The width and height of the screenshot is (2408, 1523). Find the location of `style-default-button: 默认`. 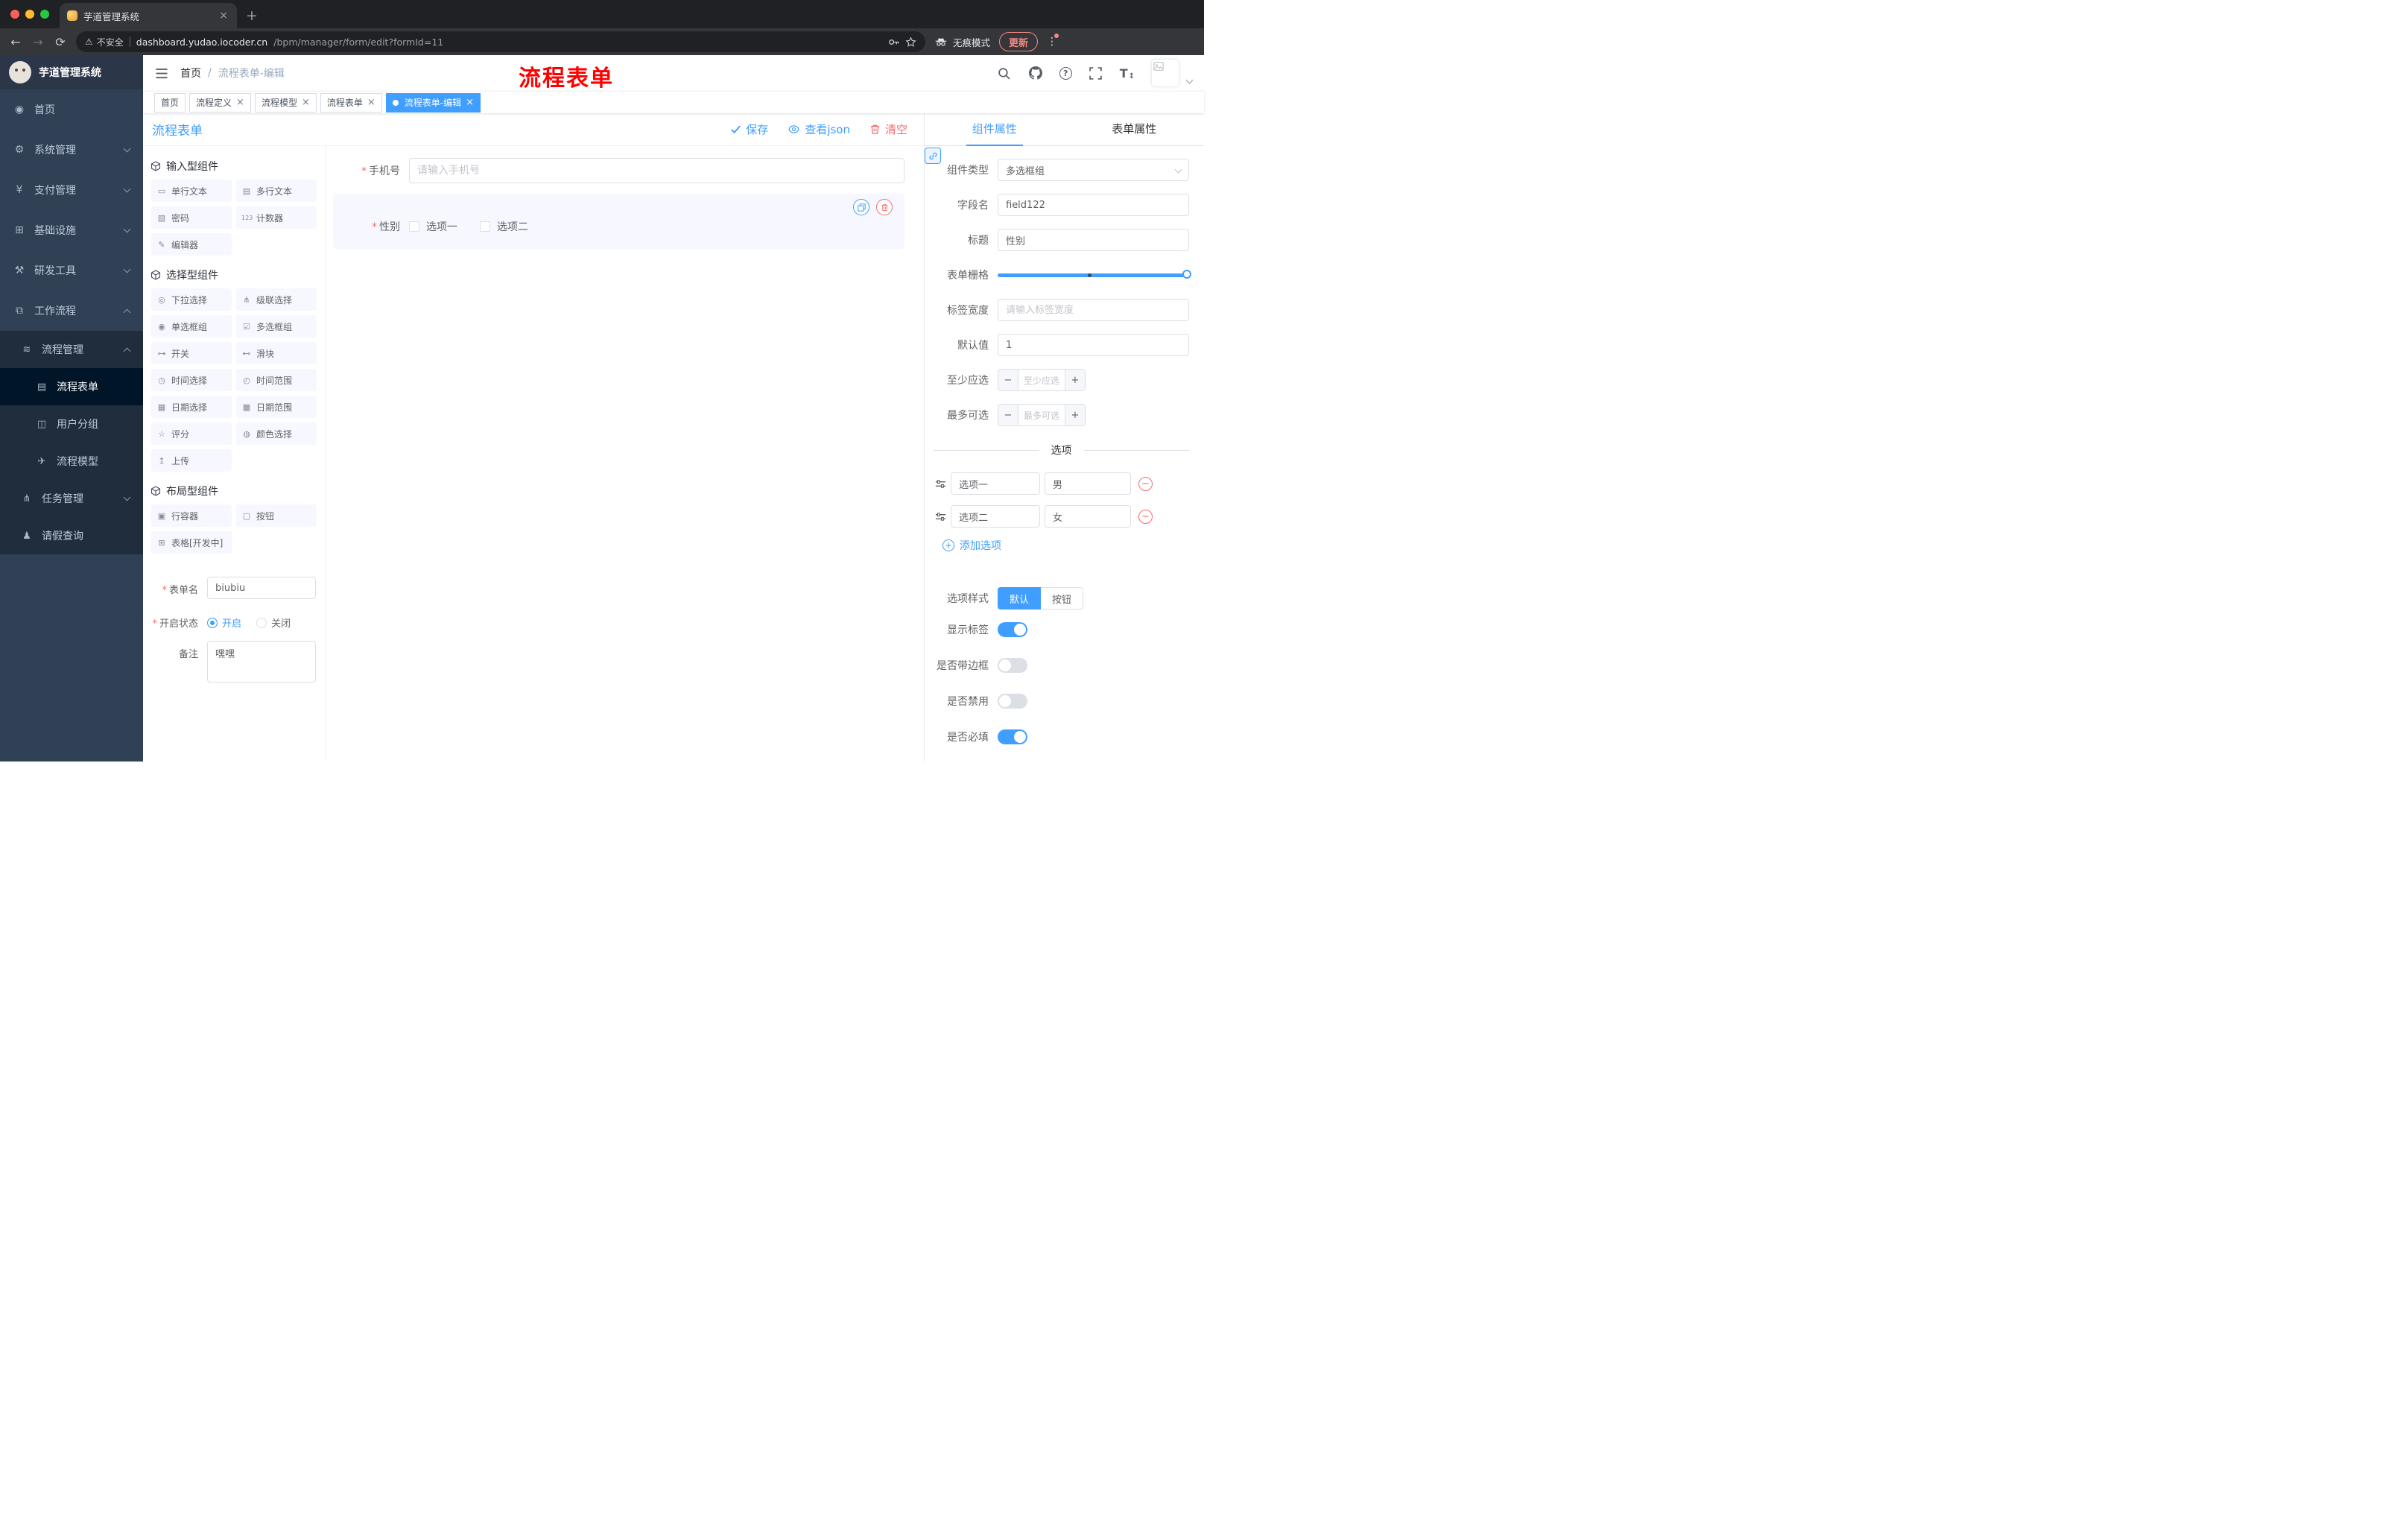

style-default-button: 默认 is located at coordinates (1020, 598).